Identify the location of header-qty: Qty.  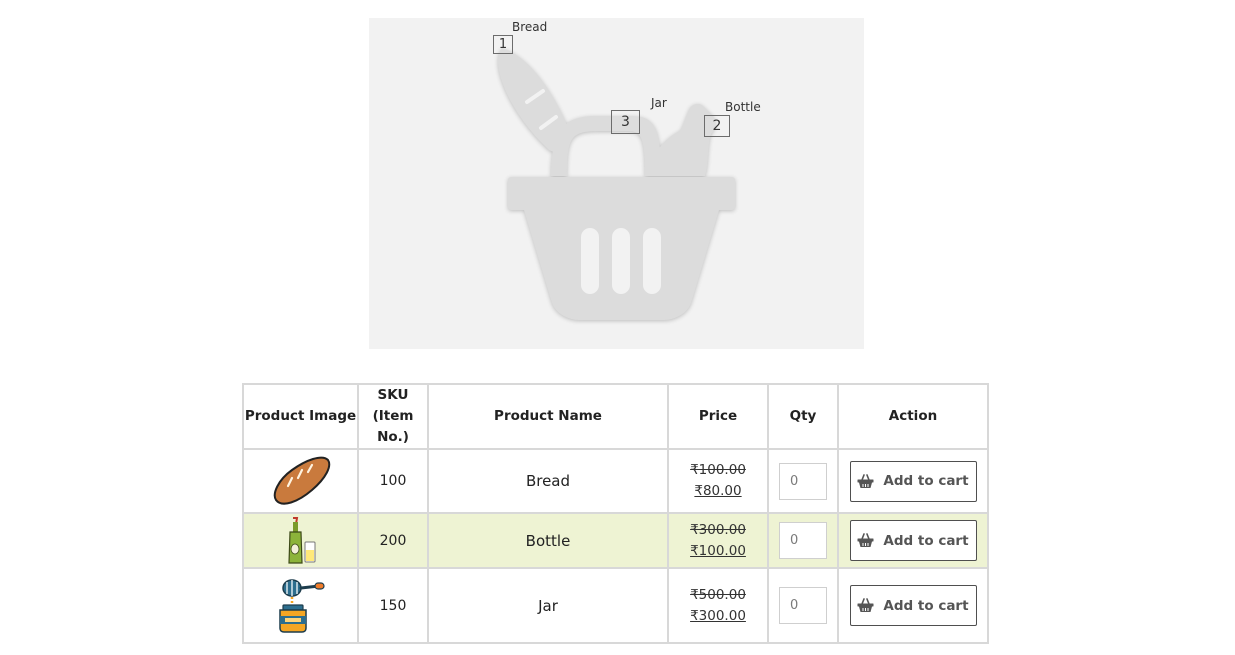
(803, 416).